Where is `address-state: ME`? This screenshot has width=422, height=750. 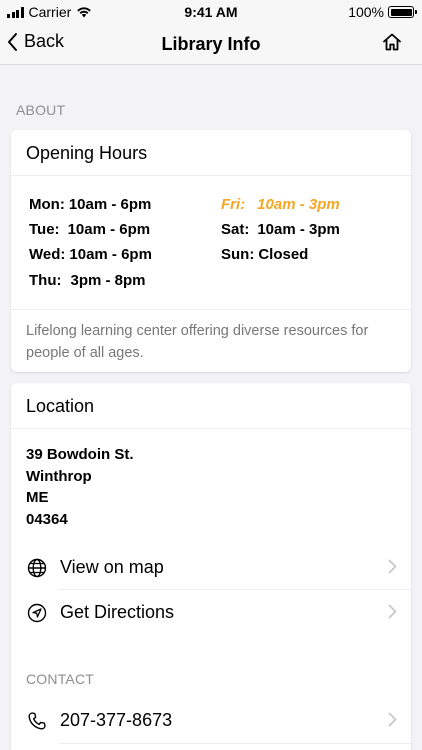 address-state: ME is located at coordinates (37, 497).